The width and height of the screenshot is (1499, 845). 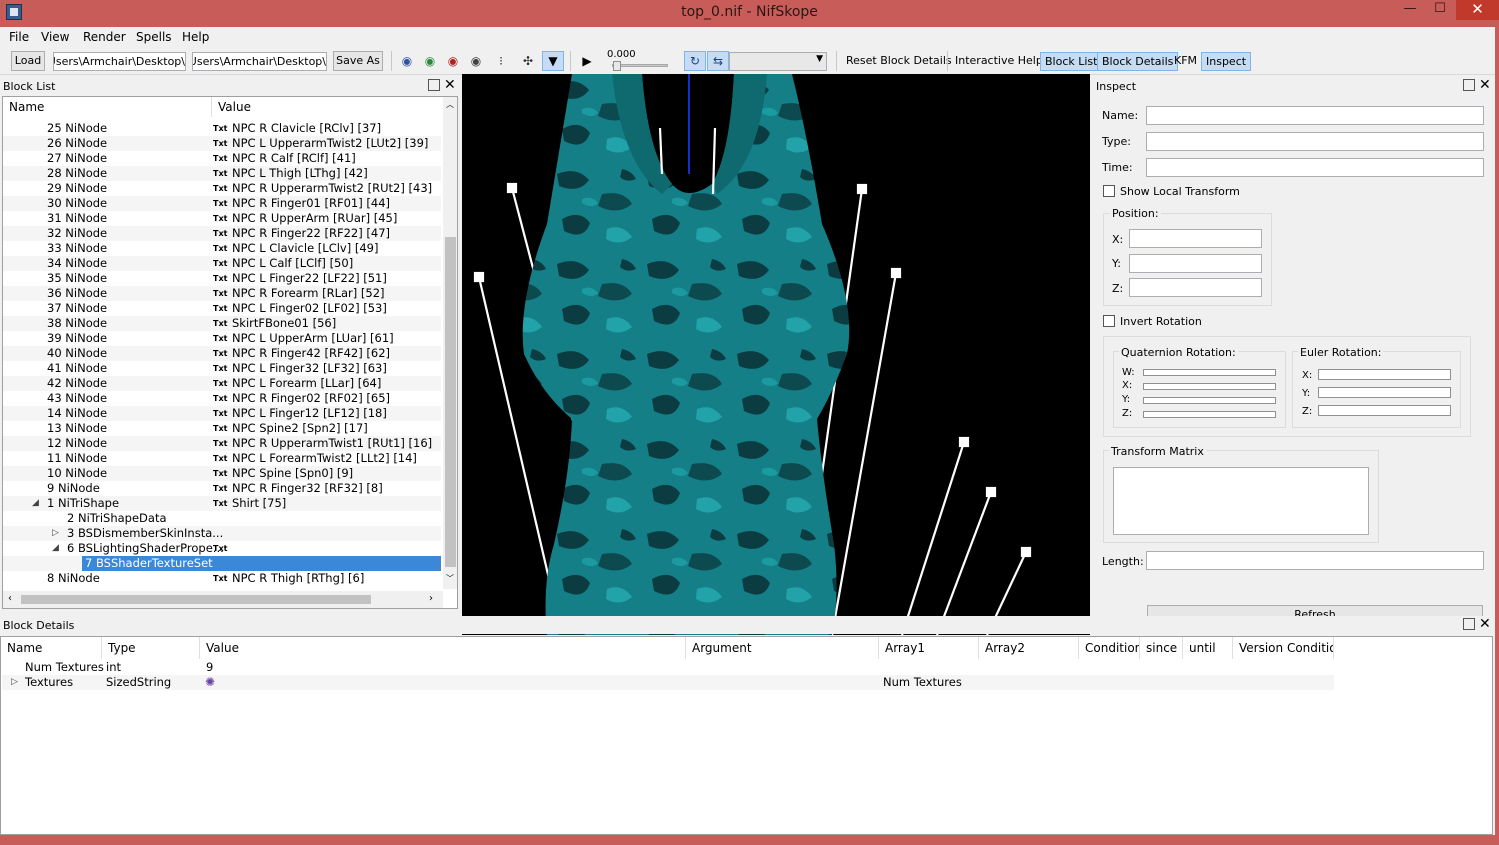 What do you see at coordinates (1195, 287) in the screenshot?
I see `position-z-field` at bounding box center [1195, 287].